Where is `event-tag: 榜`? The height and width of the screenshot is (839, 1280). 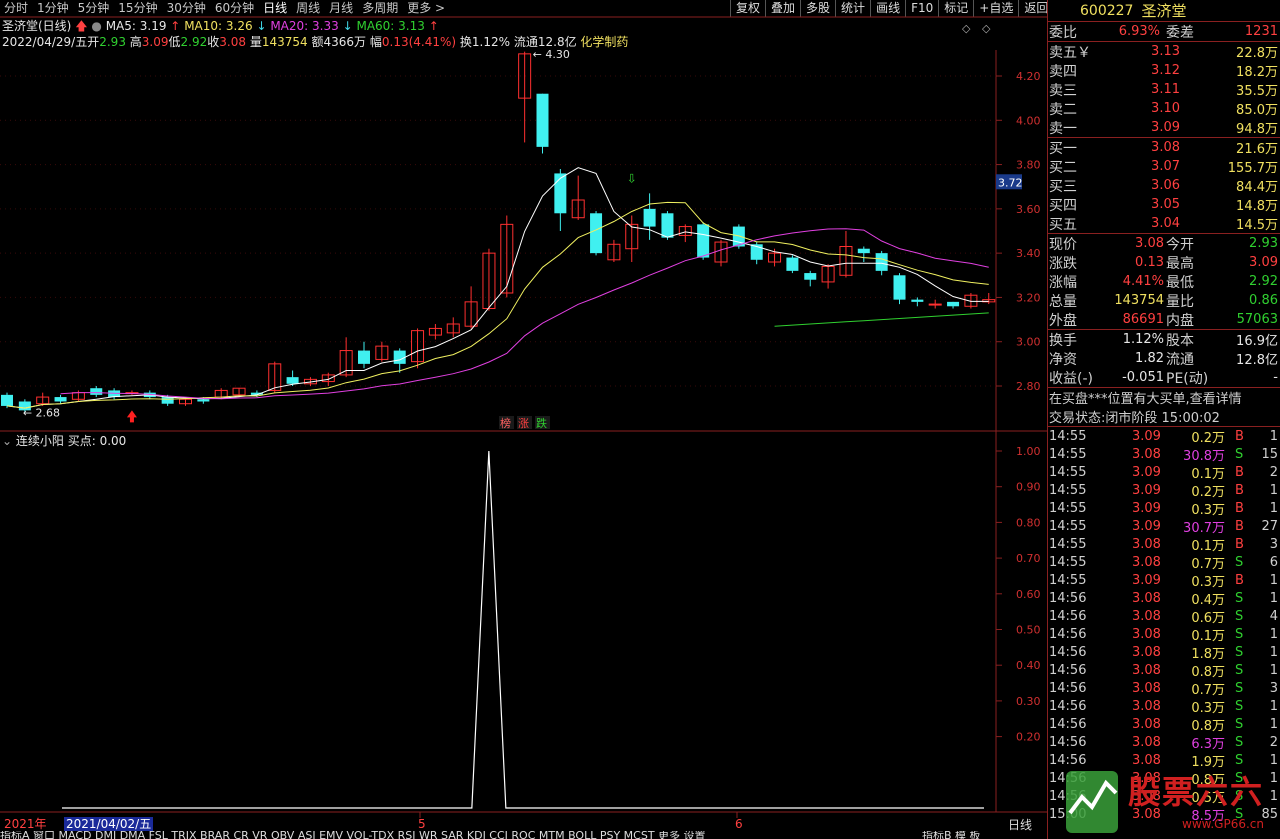
event-tag: 榜 is located at coordinates (505, 423).